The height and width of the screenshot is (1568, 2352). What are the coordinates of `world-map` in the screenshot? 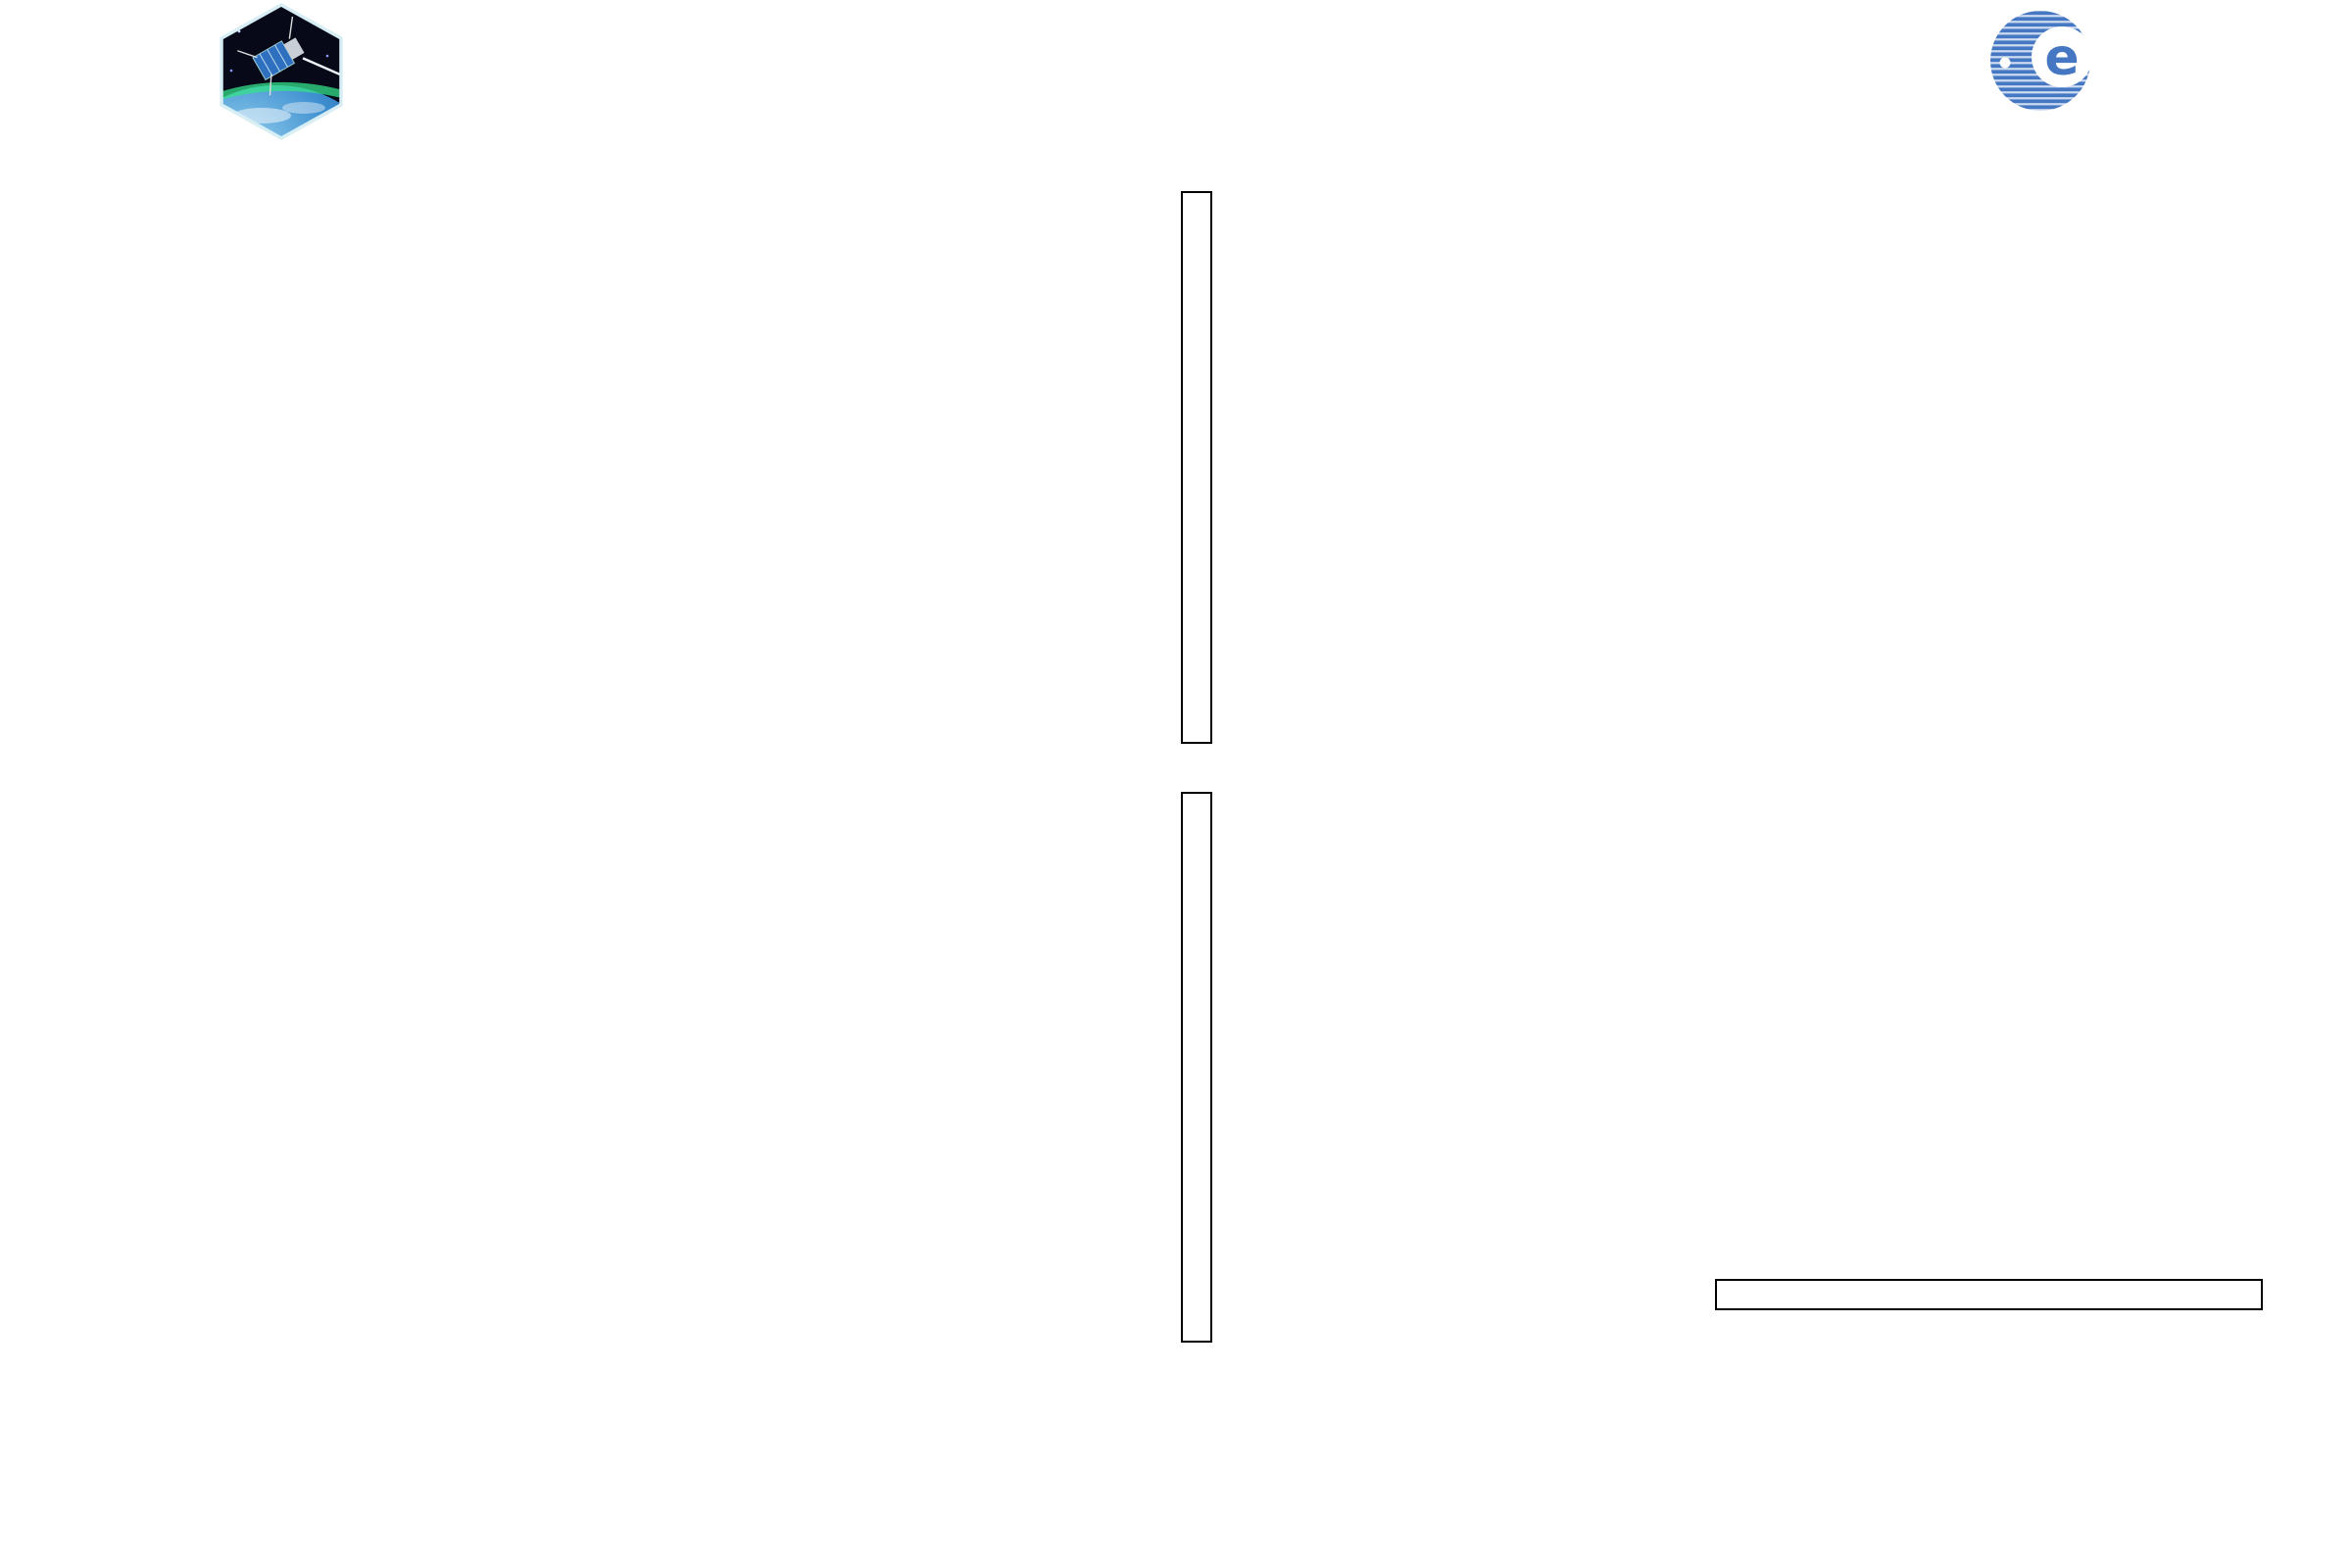 It's located at (1873, 1011).